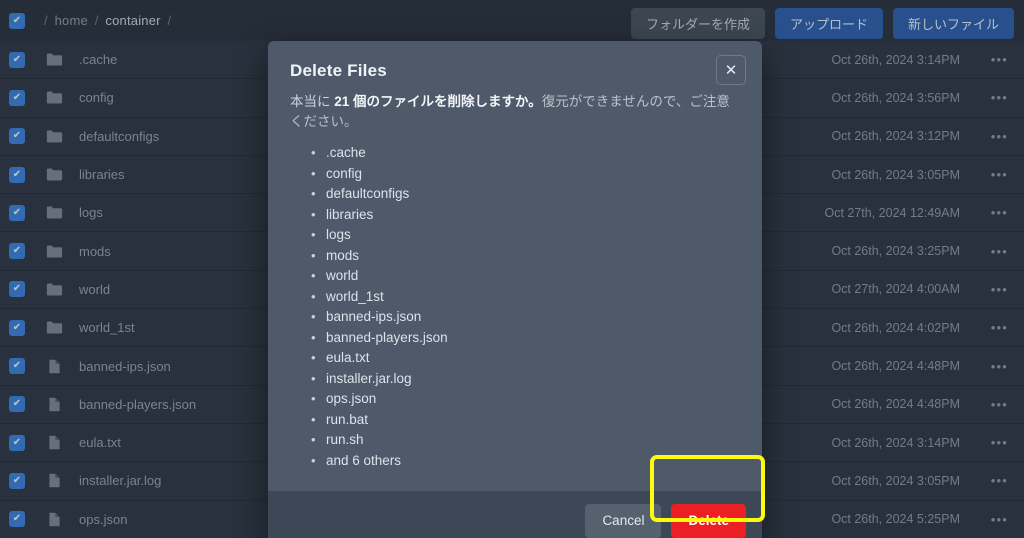 The width and height of the screenshot is (1024, 538). What do you see at coordinates (623, 520) in the screenshot?
I see `cancel-button: Cancel` at bounding box center [623, 520].